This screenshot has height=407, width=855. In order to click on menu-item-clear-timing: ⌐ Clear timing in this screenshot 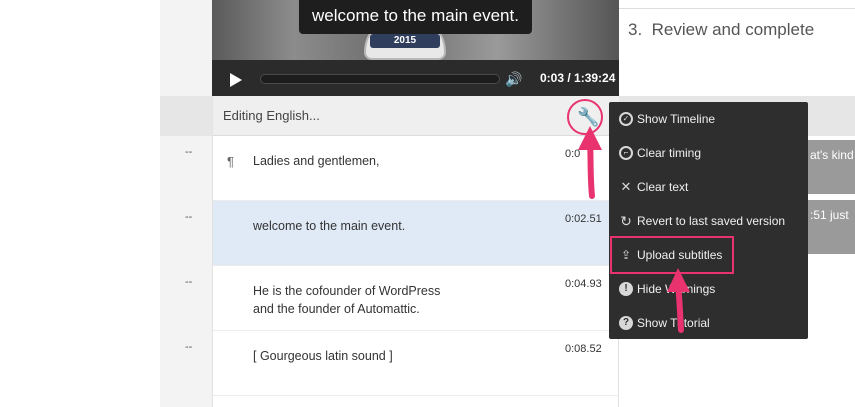, I will do `click(708, 153)`.